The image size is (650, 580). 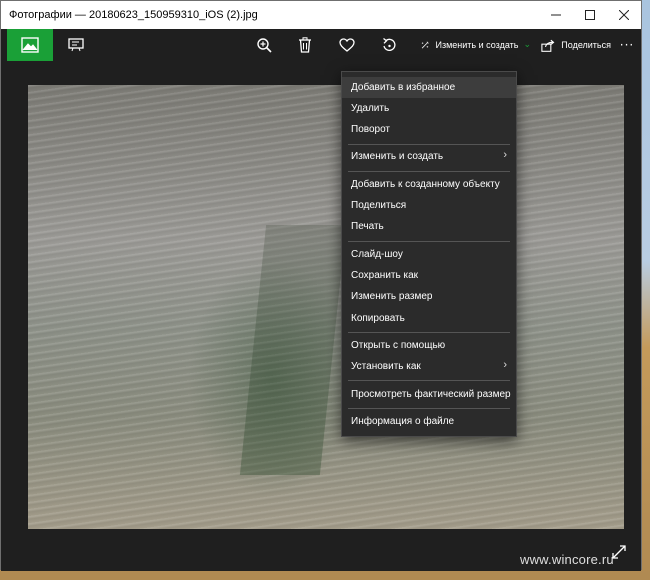 I want to click on favorite-button, so click(x=347, y=45).